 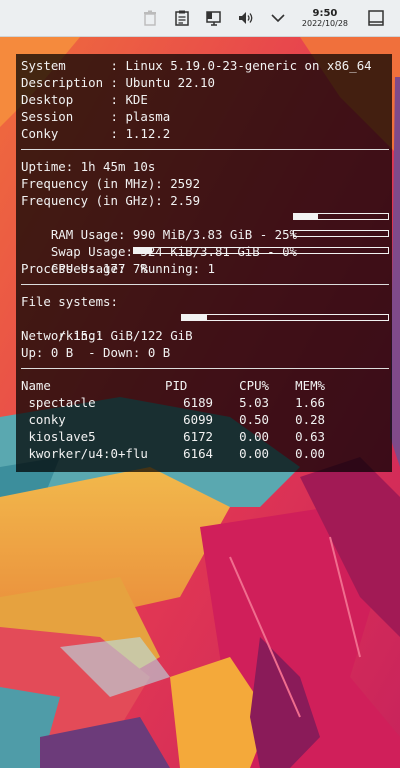 What do you see at coordinates (129, 99) in the screenshot?
I see `system-info-value: : KDE` at bounding box center [129, 99].